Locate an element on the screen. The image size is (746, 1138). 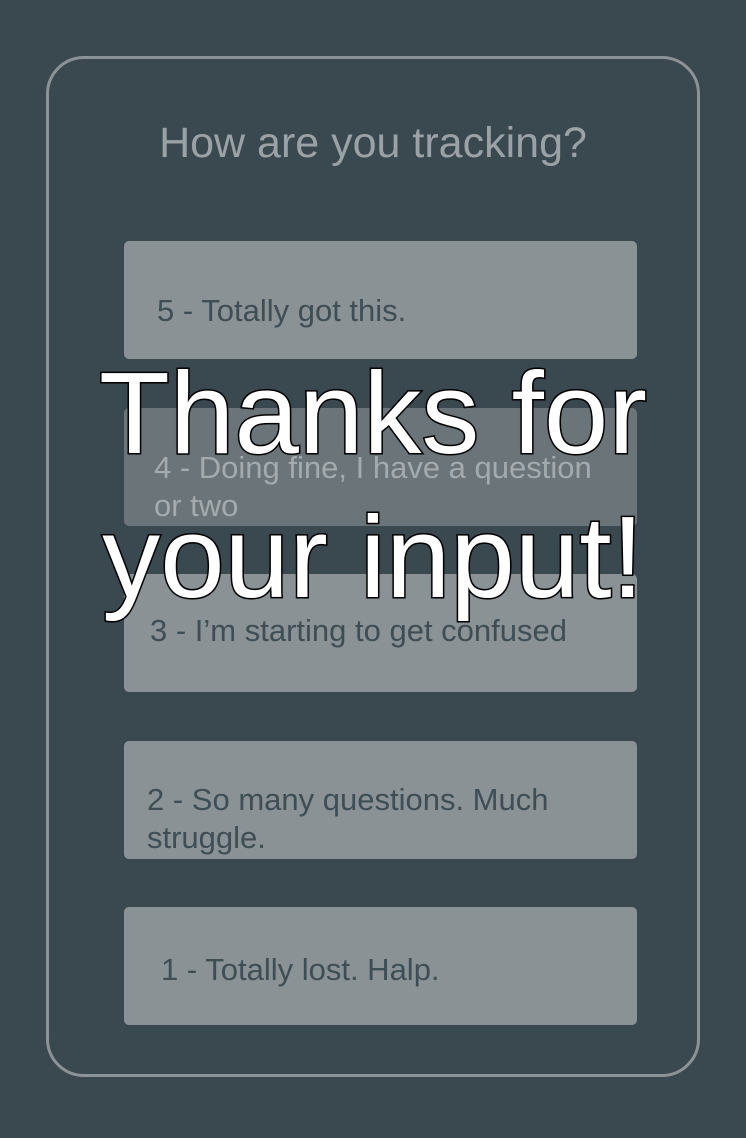
option-1-label: 1 - Totally lost. Halp. is located at coordinates (300, 969).